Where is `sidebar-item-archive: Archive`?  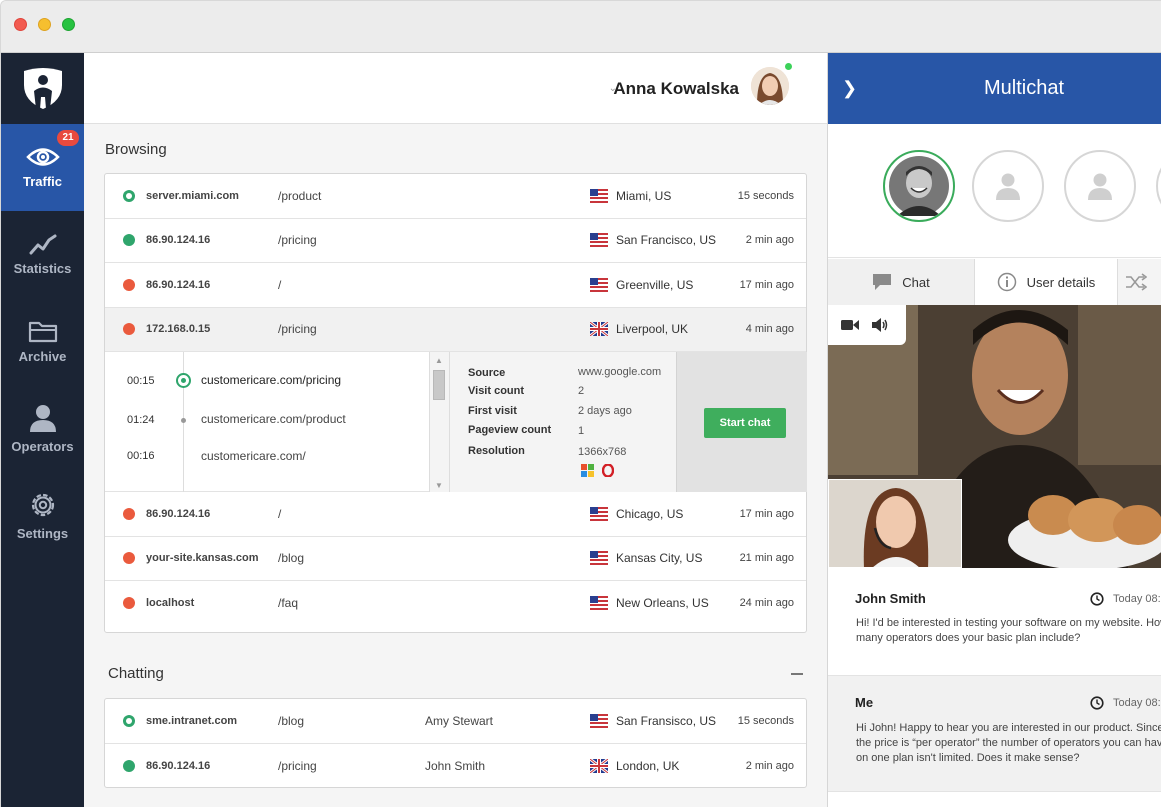
sidebar-item-archive: Archive is located at coordinates (42, 341).